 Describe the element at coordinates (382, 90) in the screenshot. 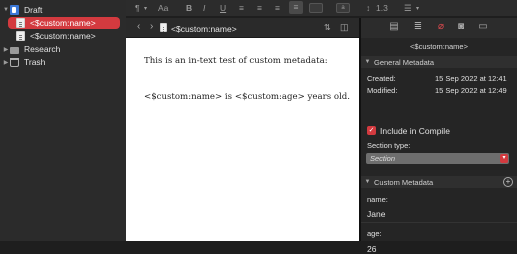

I see `modified-label: Modified:` at that location.